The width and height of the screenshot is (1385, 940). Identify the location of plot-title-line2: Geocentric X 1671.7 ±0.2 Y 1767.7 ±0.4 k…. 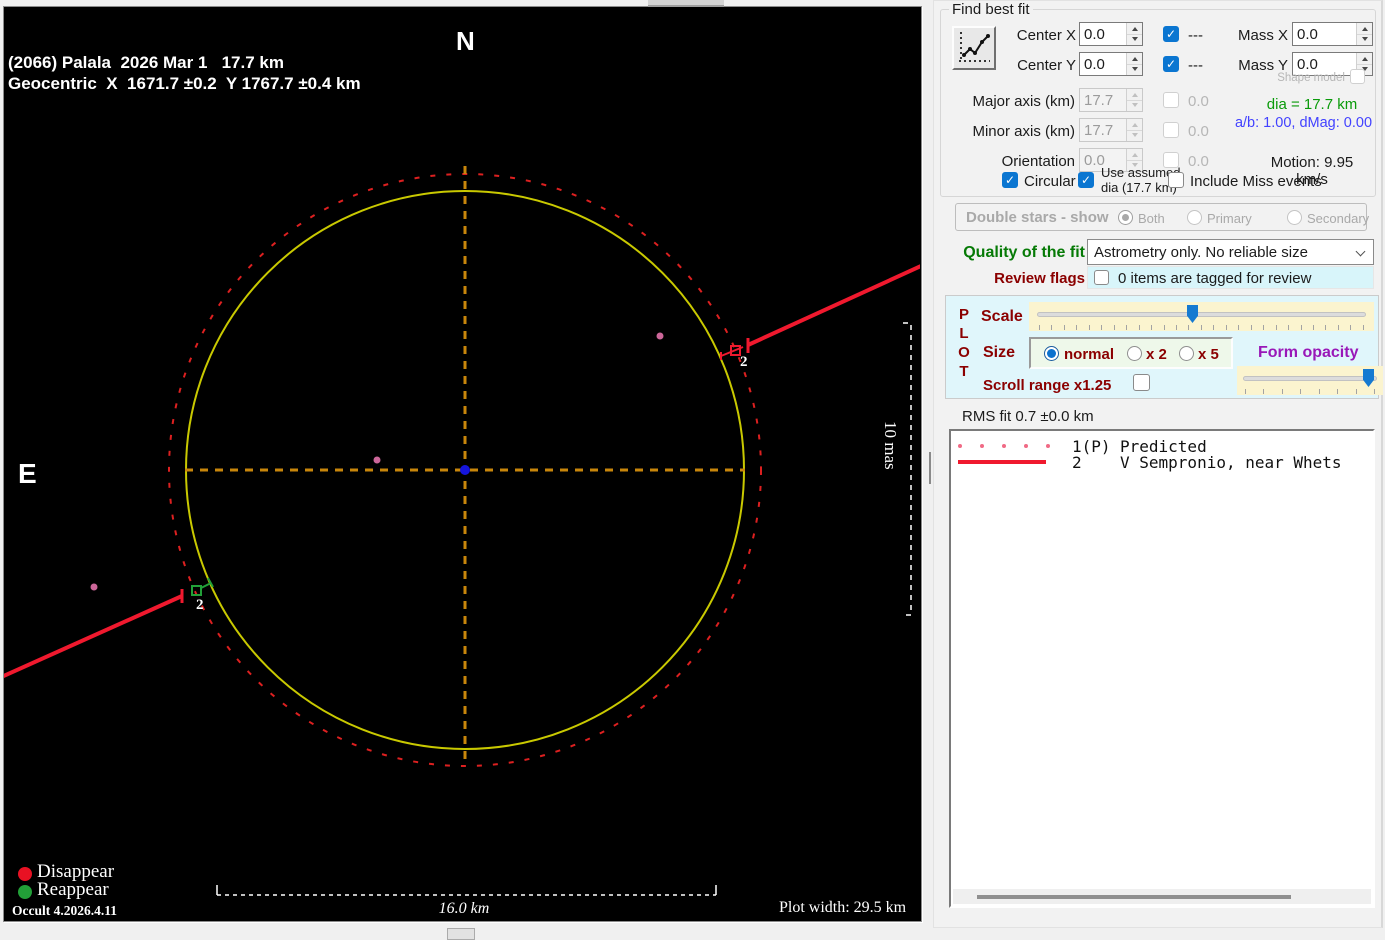
(184, 83).